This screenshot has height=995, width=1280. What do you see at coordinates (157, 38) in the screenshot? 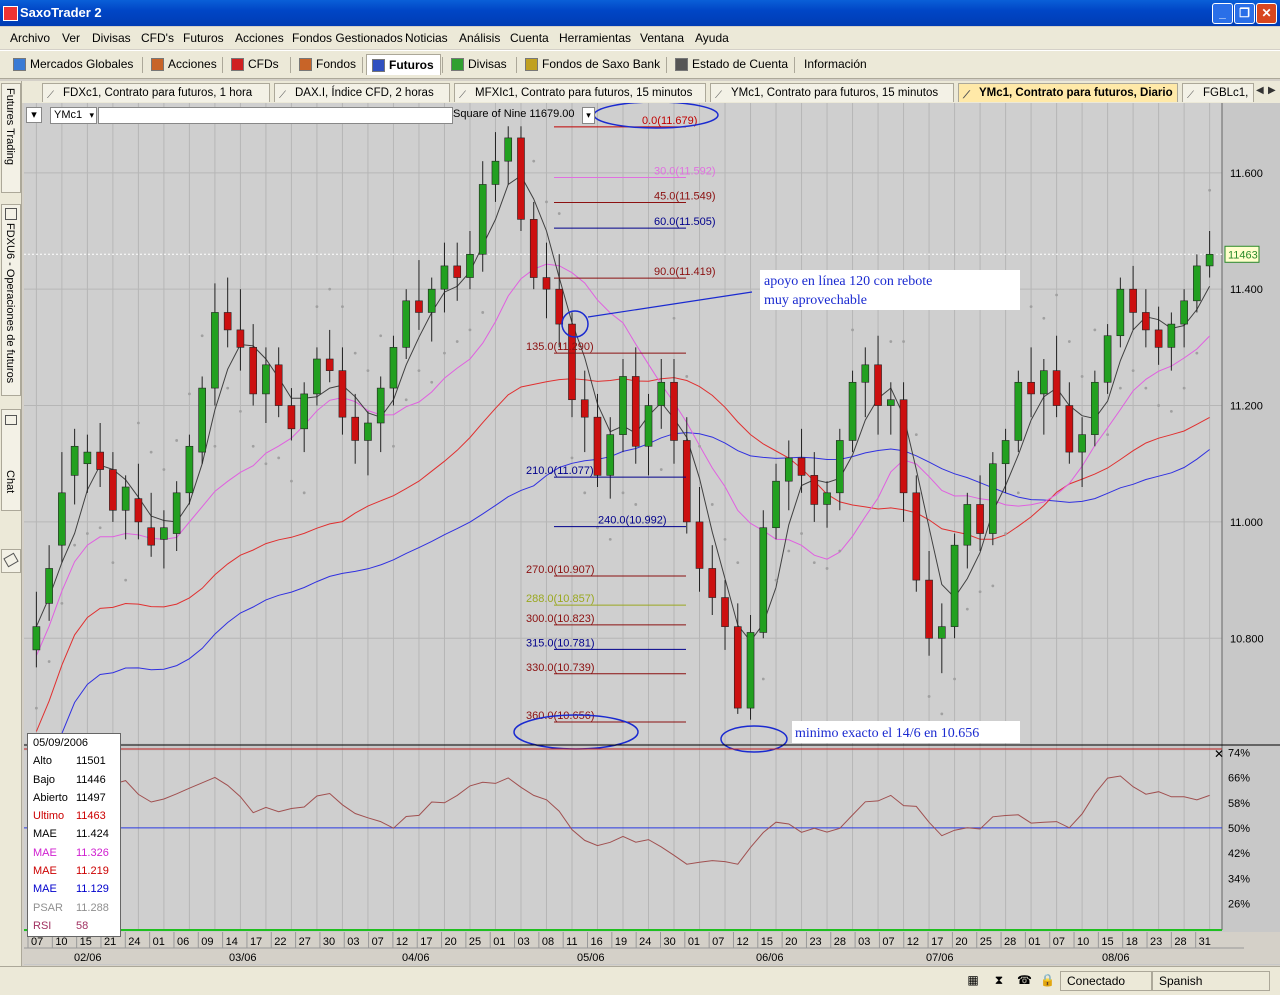
I see `menu-item-3: CFD's` at bounding box center [157, 38].